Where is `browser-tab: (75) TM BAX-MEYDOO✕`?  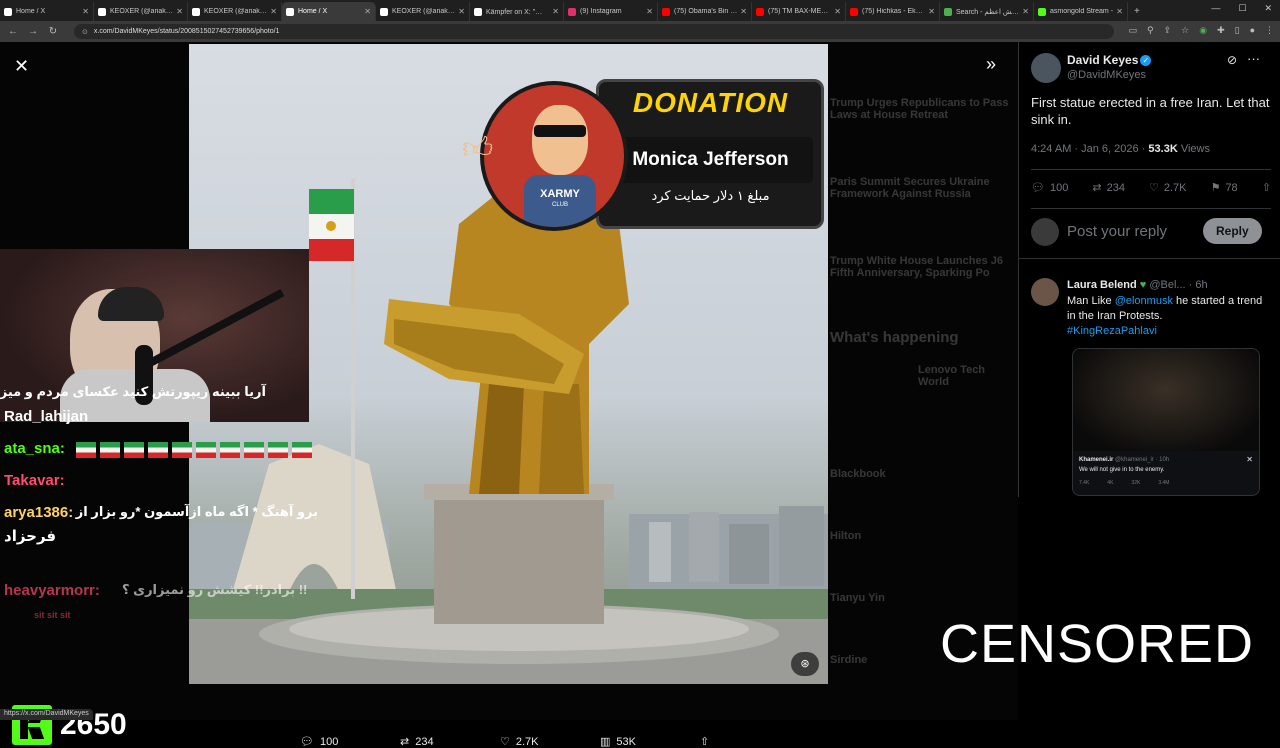 browser-tab: (75) TM BAX-MEYDOO✕ is located at coordinates (799, 11).